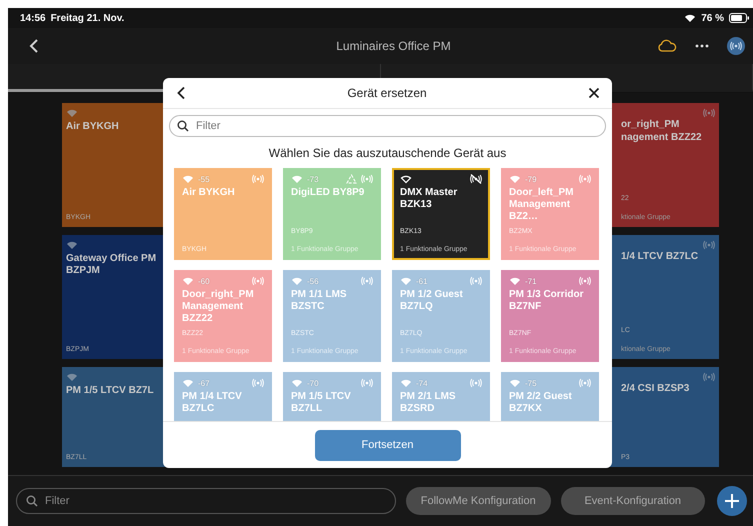 The width and height of the screenshot is (753, 526). I want to click on device-tile: -74 PM 2/1 LMS BZSRD, so click(441, 396).